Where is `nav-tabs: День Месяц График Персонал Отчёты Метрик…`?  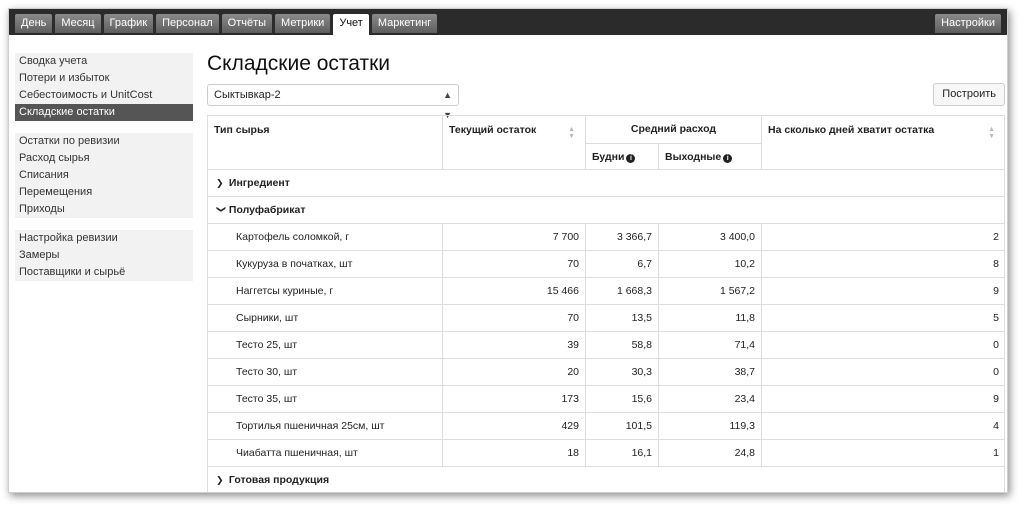
nav-tabs: День Месяц График Персонал Отчёты Метрик… is located at coordinates (226, 24).